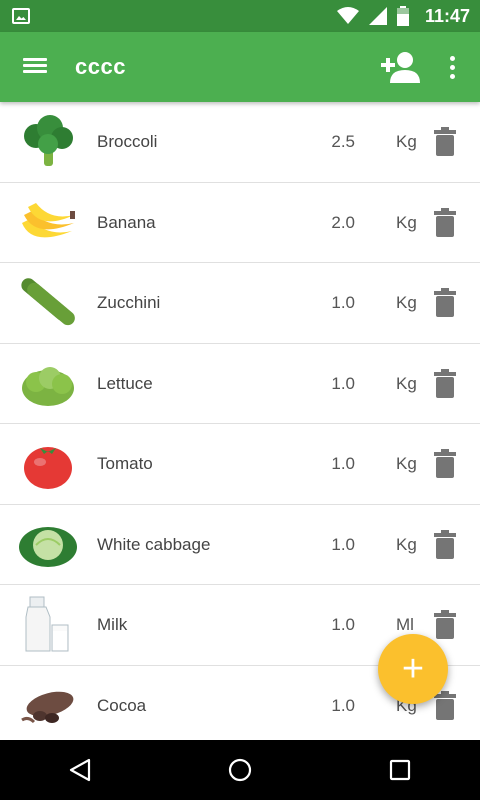 This screenshot has width=480, height=800. I want to click on home-circle-icon, so click(240, 770).